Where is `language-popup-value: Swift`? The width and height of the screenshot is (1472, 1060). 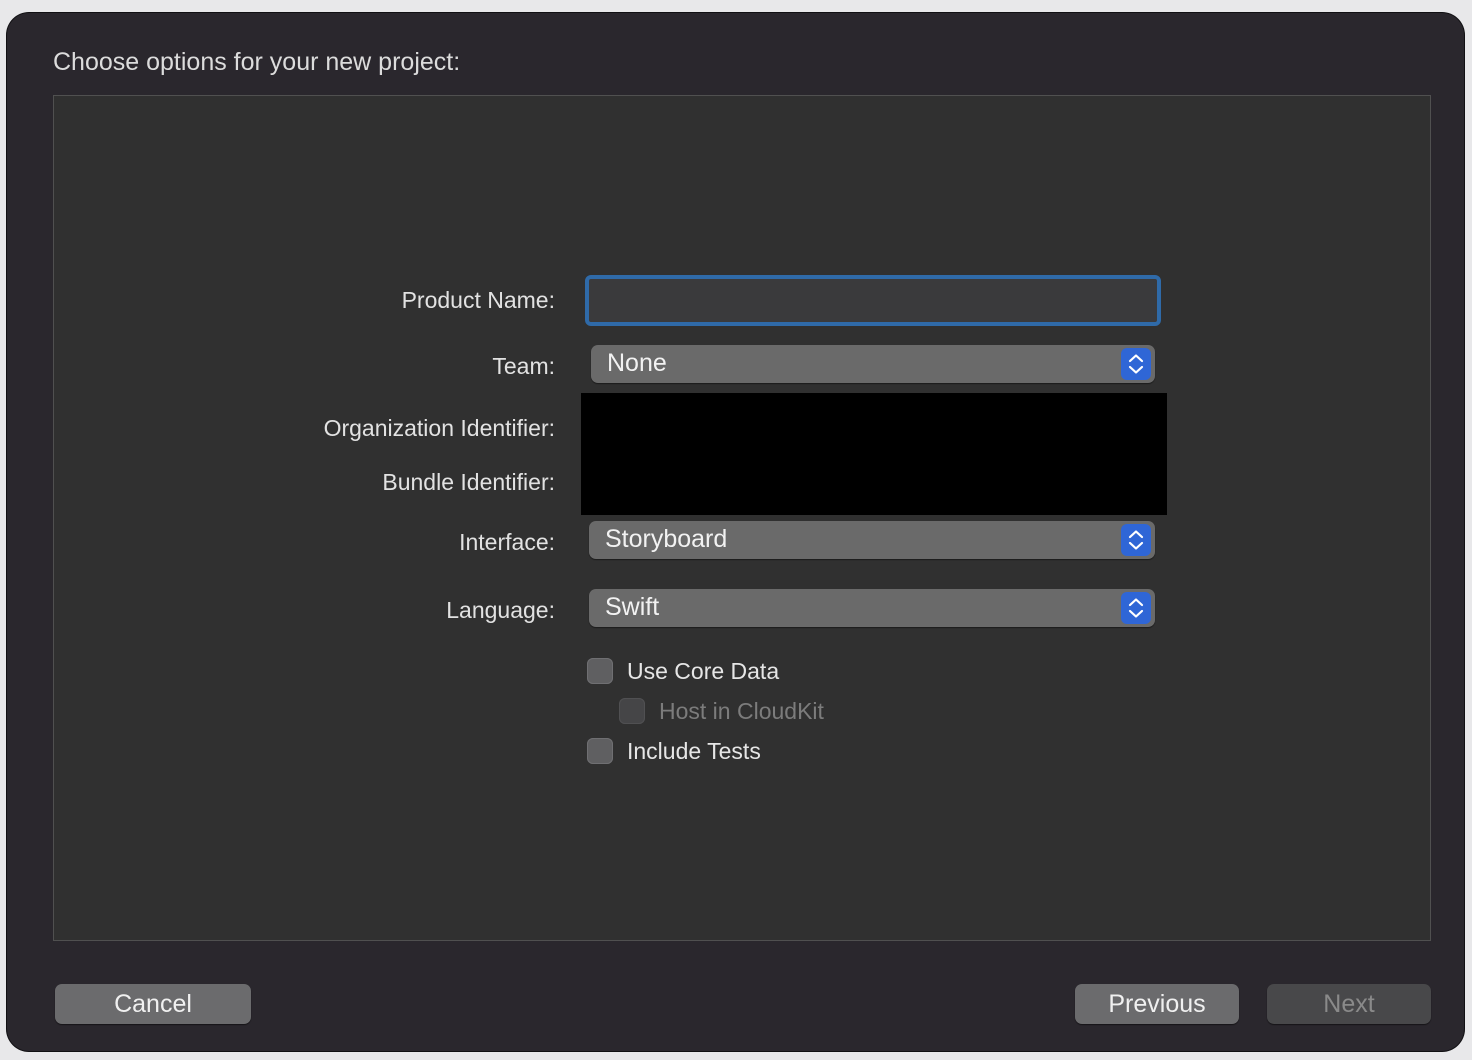
language-popup-value: Swift is located at coordinates (632, 607).